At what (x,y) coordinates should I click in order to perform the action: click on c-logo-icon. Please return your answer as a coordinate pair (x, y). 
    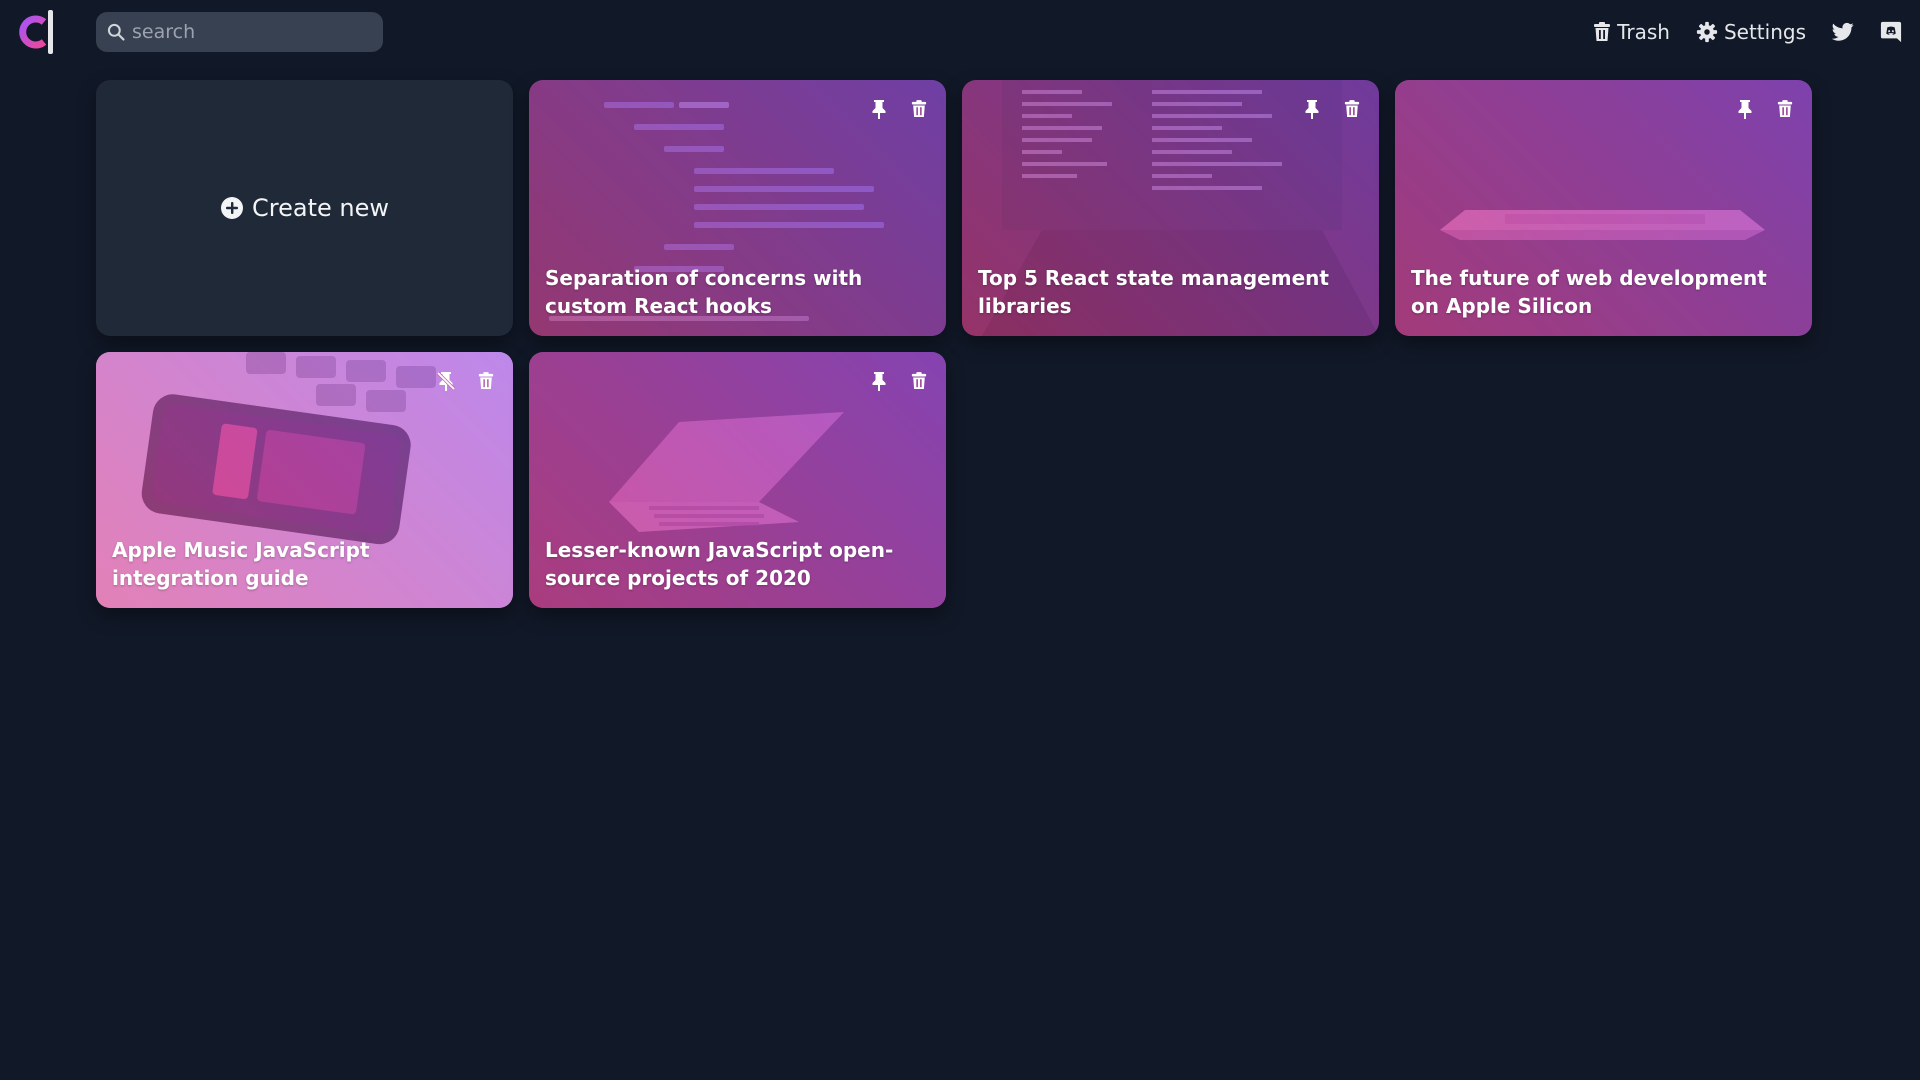
    Looking at the image, I should click on (36, 32).